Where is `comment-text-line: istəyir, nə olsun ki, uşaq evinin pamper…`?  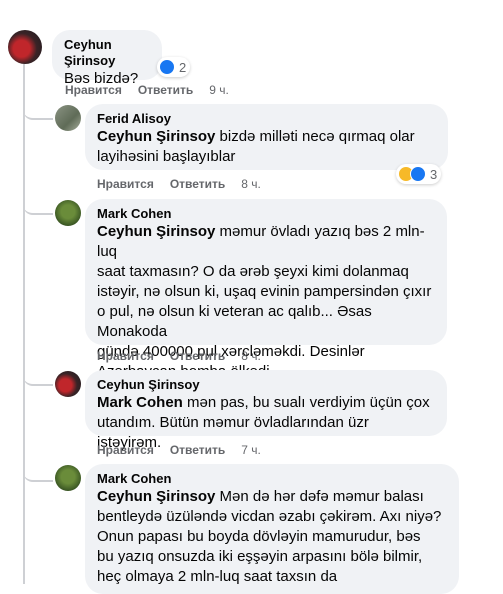 comment-text-line: istəyir, nə olsun ki, uşaq evinin pamper… is located at coordinates (264, 291).